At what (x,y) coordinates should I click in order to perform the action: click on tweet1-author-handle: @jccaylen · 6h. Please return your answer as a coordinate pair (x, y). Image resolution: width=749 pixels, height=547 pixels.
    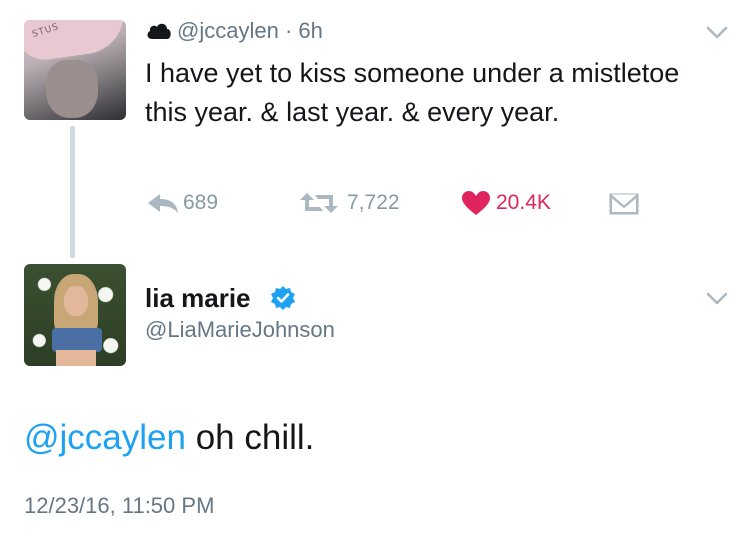
    Looking at the image, I should click on (250, 31).